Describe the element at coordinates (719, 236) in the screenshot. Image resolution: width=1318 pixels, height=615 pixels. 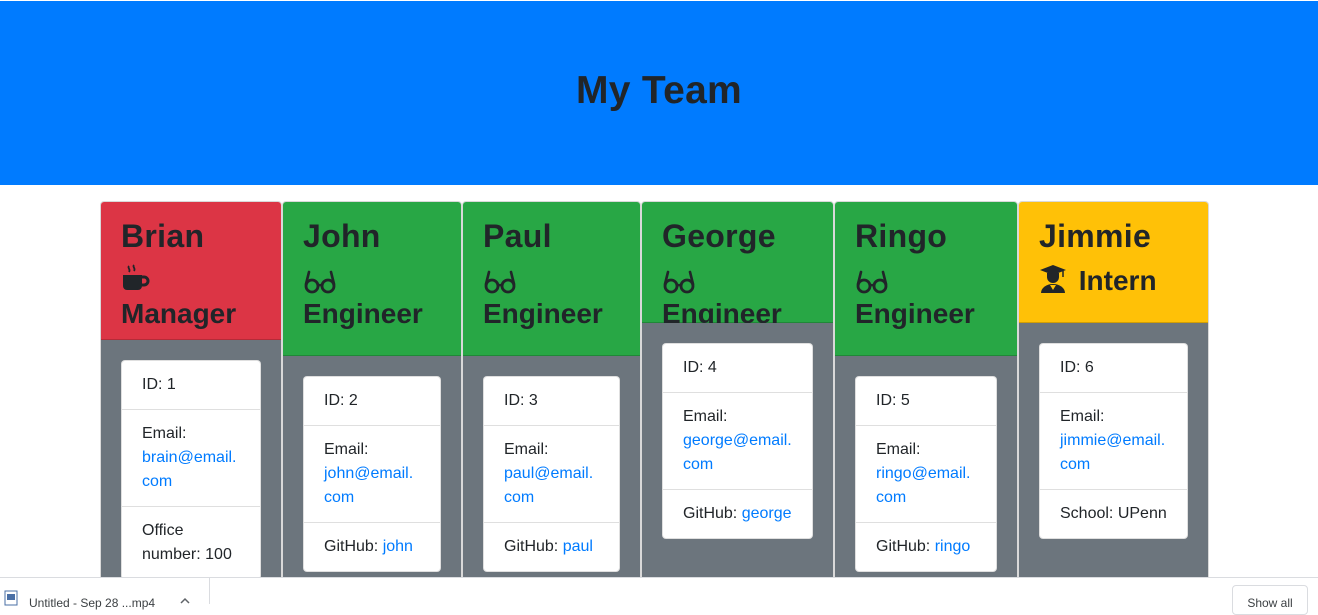
I see `employee-name: George` at that location.